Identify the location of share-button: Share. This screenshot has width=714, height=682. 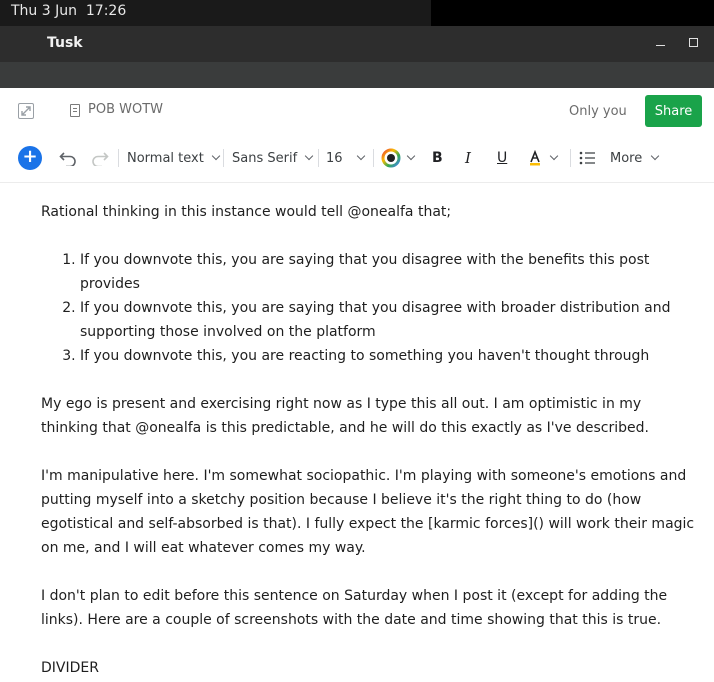
(673, 111).